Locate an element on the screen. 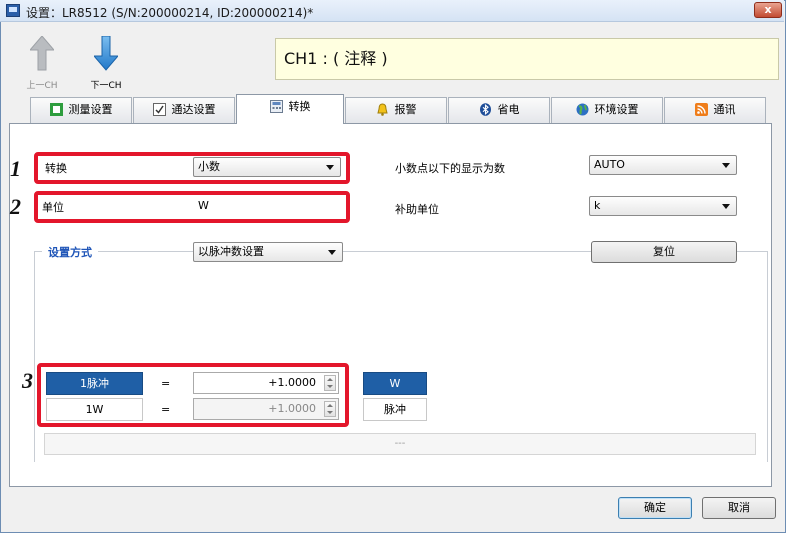 The width and height of the screenshot is (786, 533). conversion-value: 小数 is located at coordinates (209, 166).